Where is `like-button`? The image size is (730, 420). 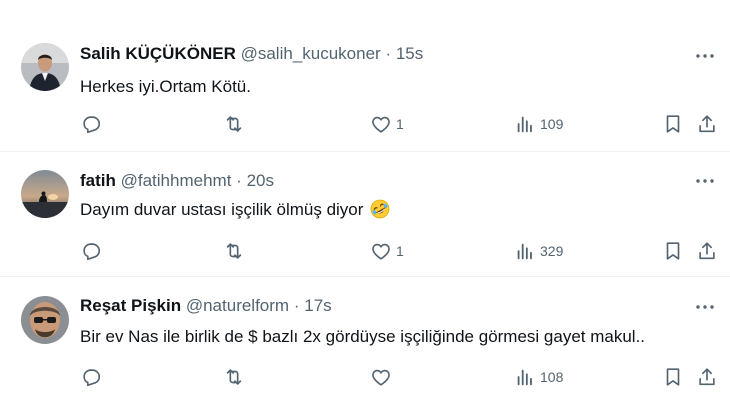 like-button is located at coordinates (383, 377).